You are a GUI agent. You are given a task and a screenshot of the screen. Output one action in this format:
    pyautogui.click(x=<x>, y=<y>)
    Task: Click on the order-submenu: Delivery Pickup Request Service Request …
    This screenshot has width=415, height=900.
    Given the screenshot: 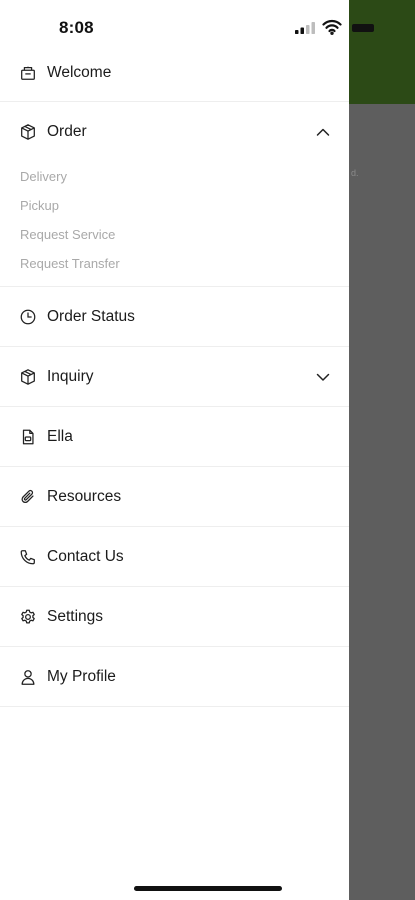 What is the action you would take?
    pyautogui.click(x=174, y=224)
    